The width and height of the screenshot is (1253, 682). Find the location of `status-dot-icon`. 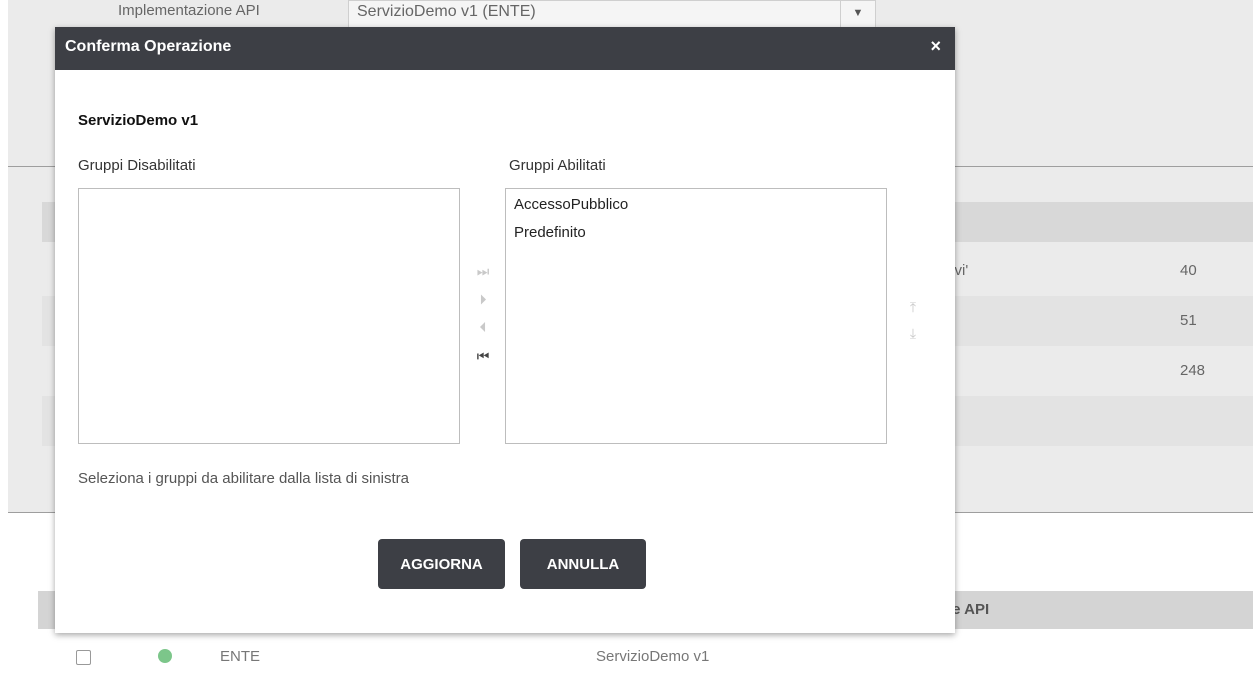

status-dot-icon is located at coordinates (165, 656).